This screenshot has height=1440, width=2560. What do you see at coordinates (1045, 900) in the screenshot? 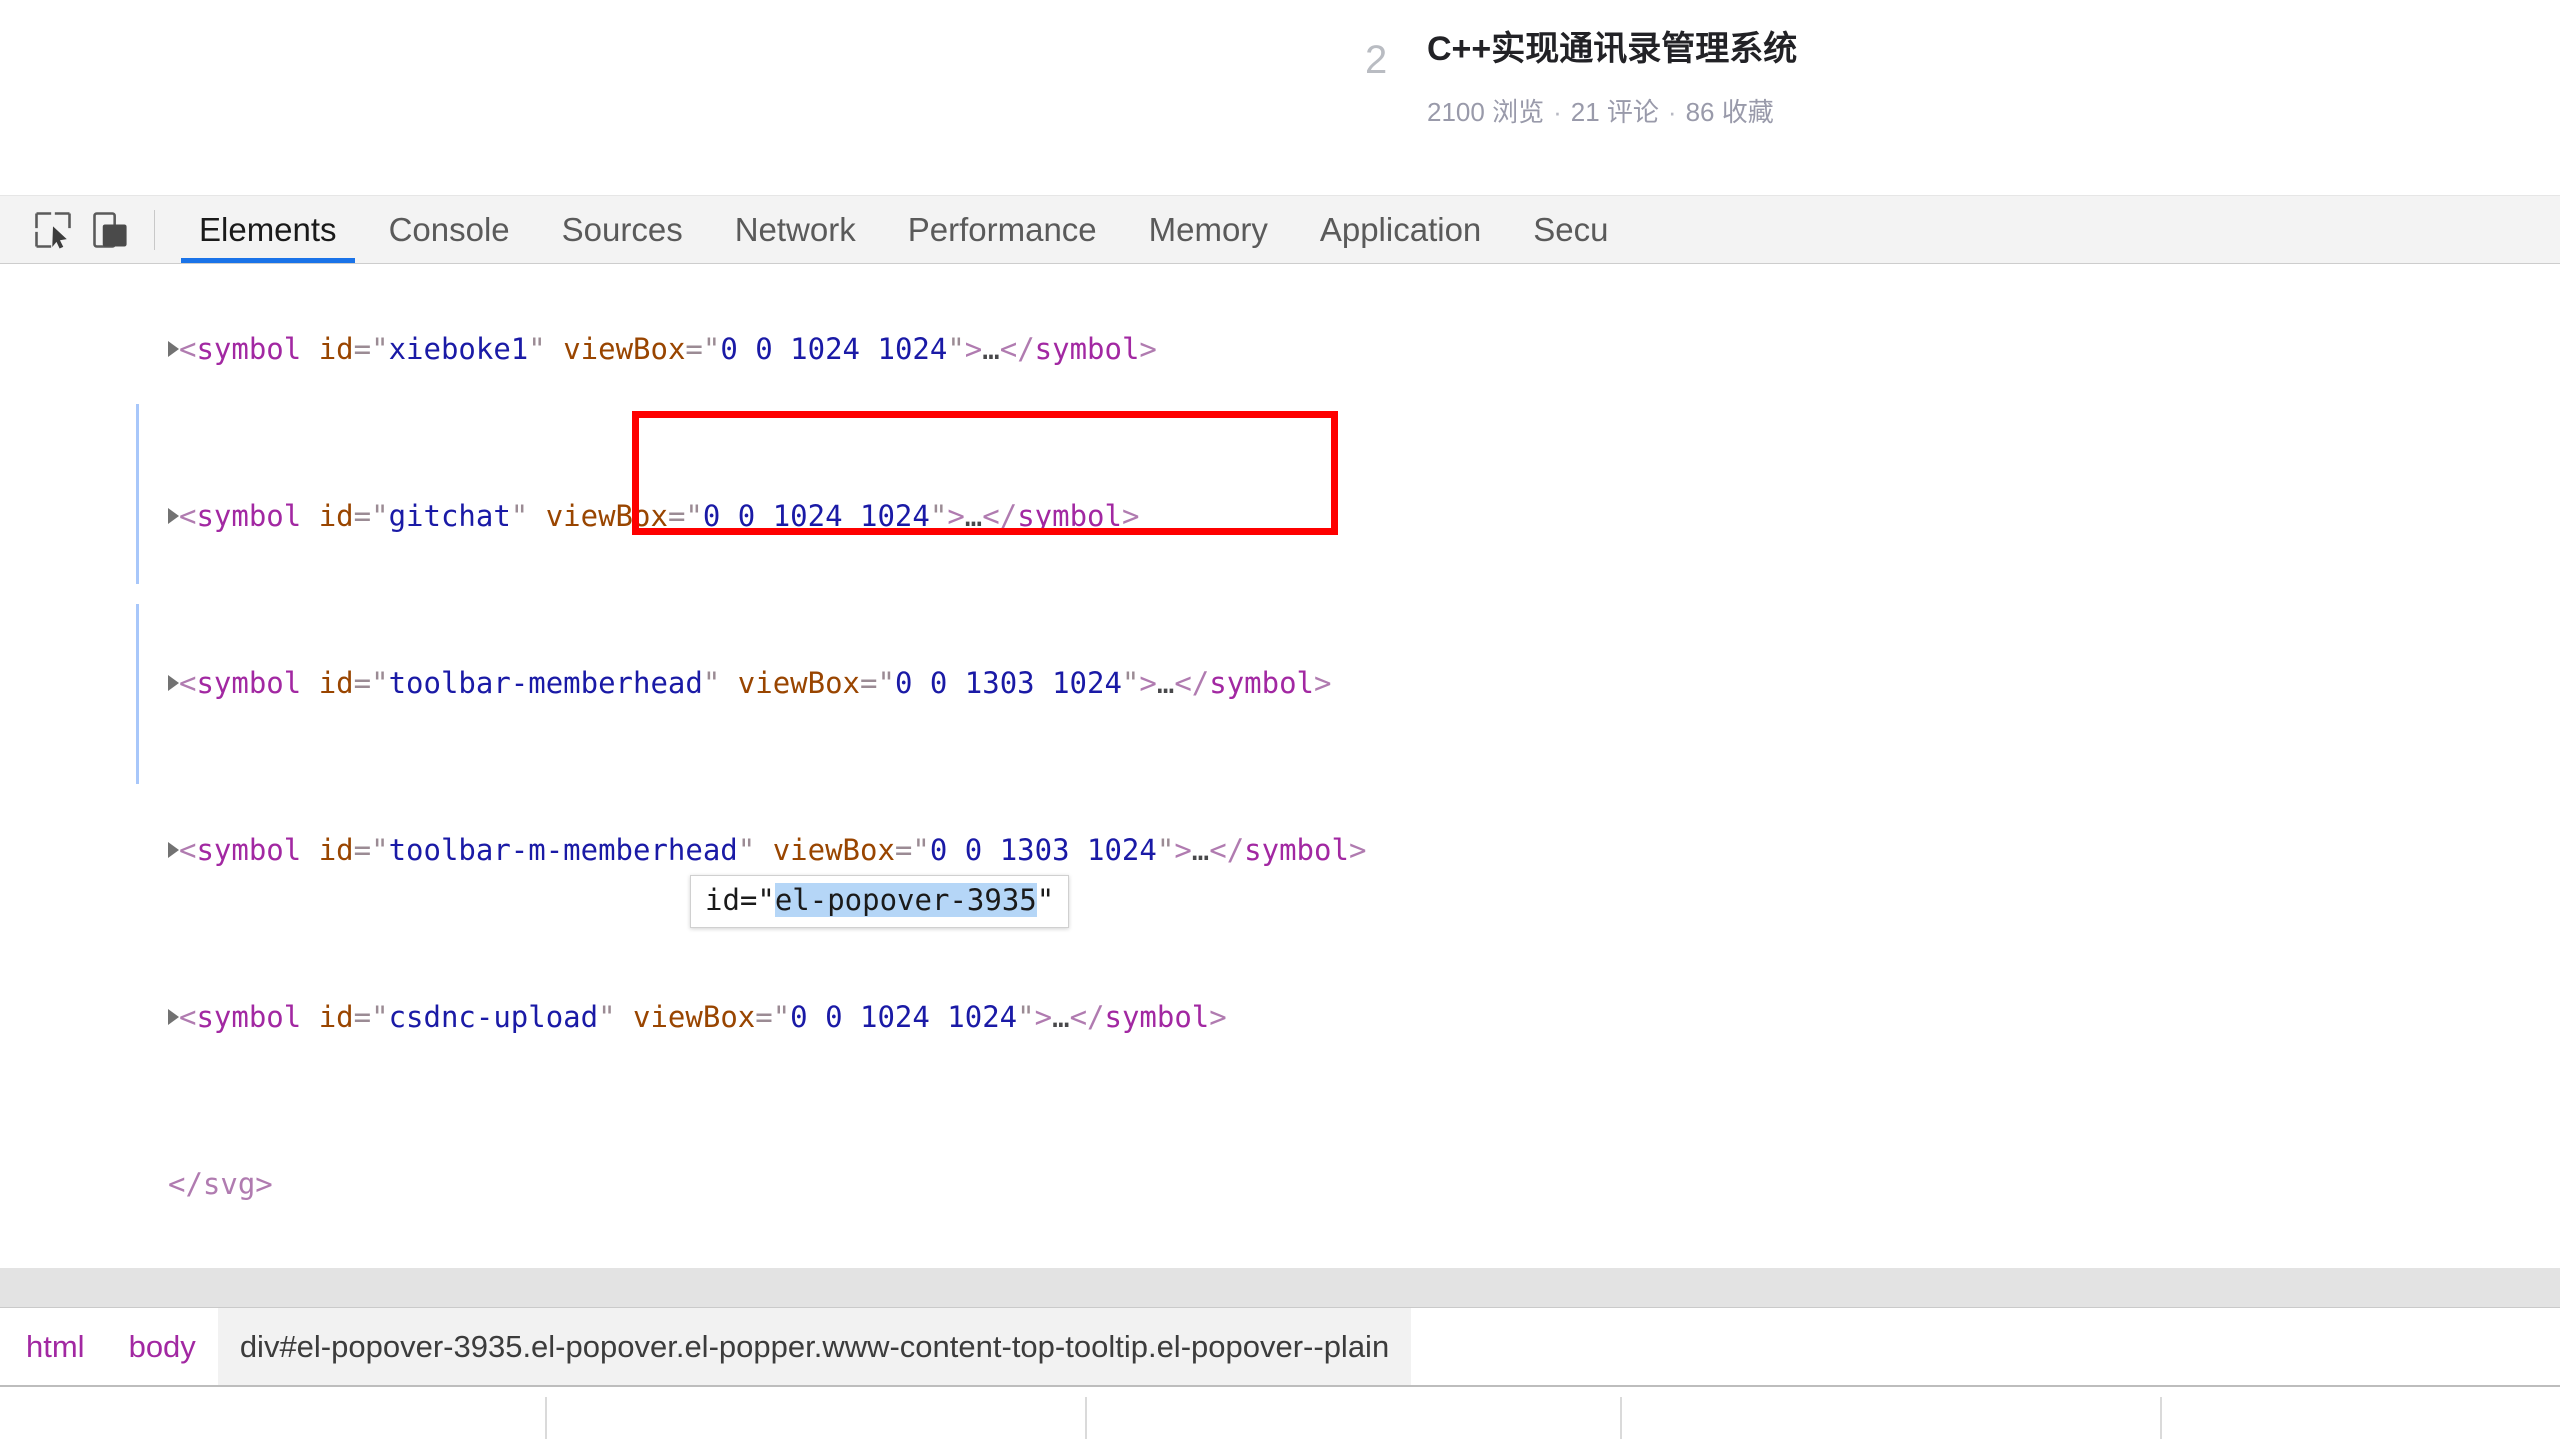
I see `edit-suffix: "` at bounding box center [1045, 900].